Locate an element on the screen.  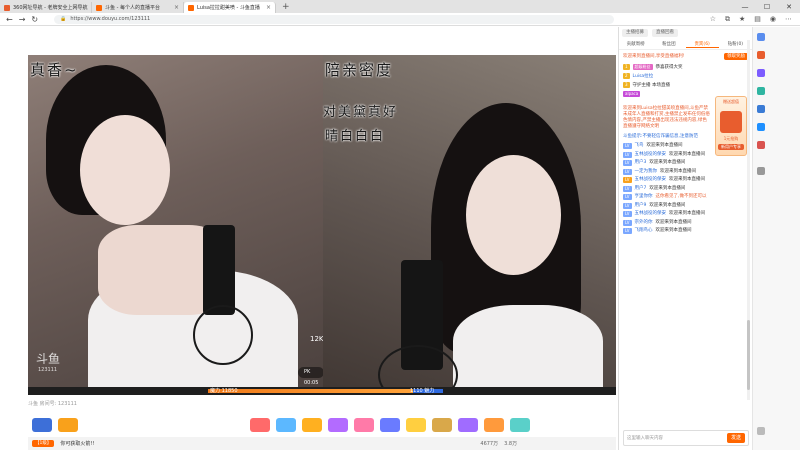
chat-input: 这里输入聊天内容 发送 is located at coordinates (686, 438).